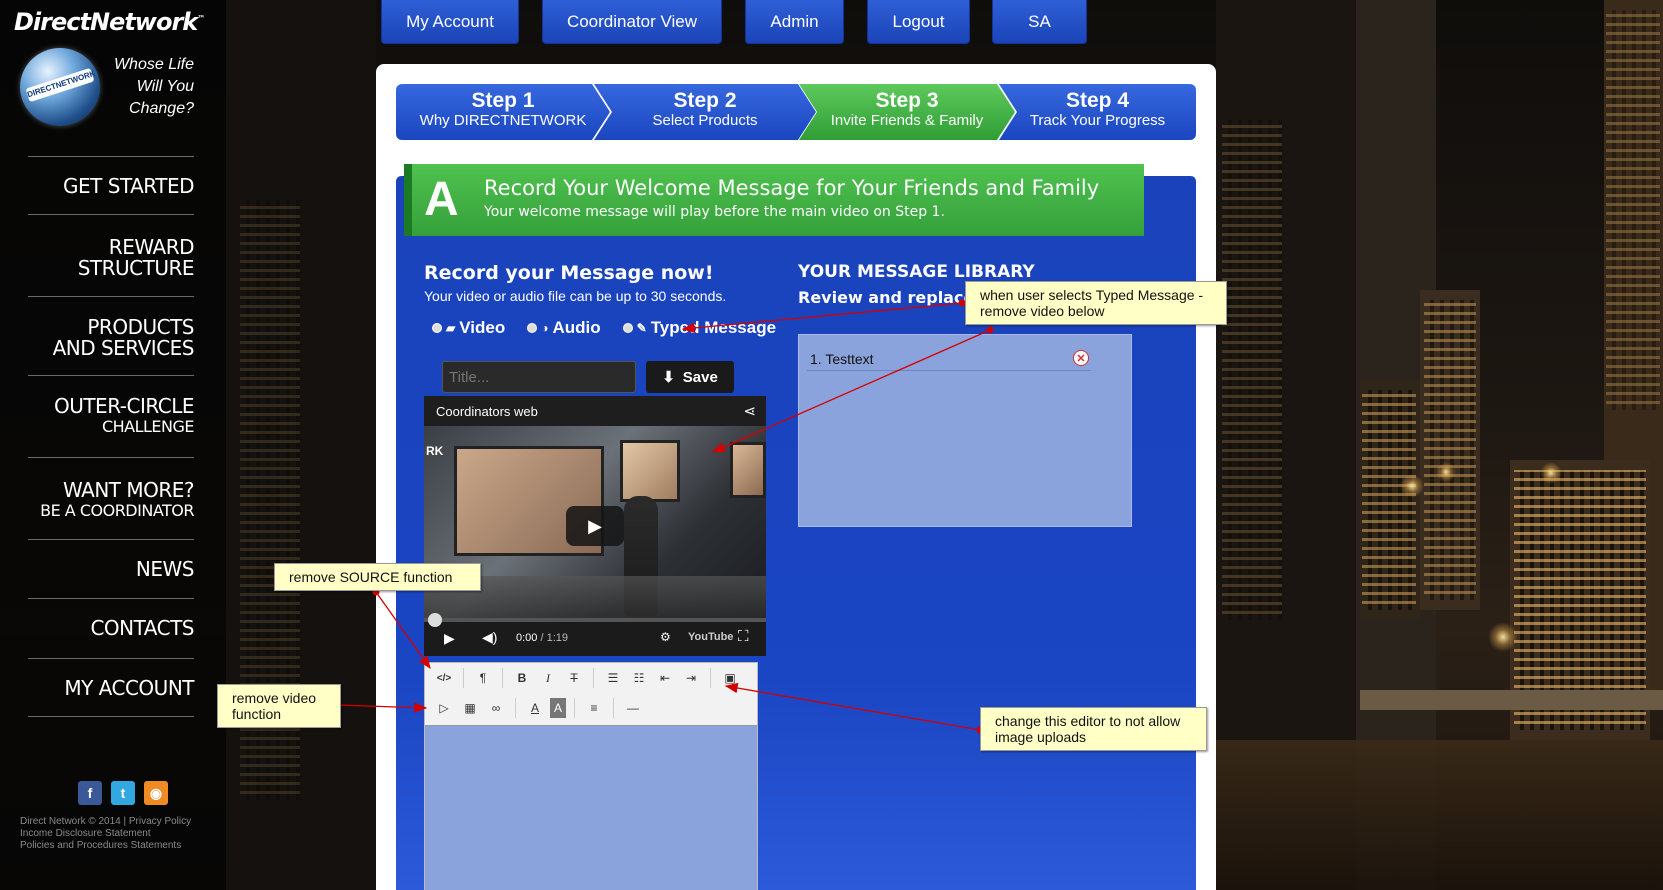 This screenshot has width=1663, height=890. I want to click on outdent-icon: ⇤, so click(665, 678).